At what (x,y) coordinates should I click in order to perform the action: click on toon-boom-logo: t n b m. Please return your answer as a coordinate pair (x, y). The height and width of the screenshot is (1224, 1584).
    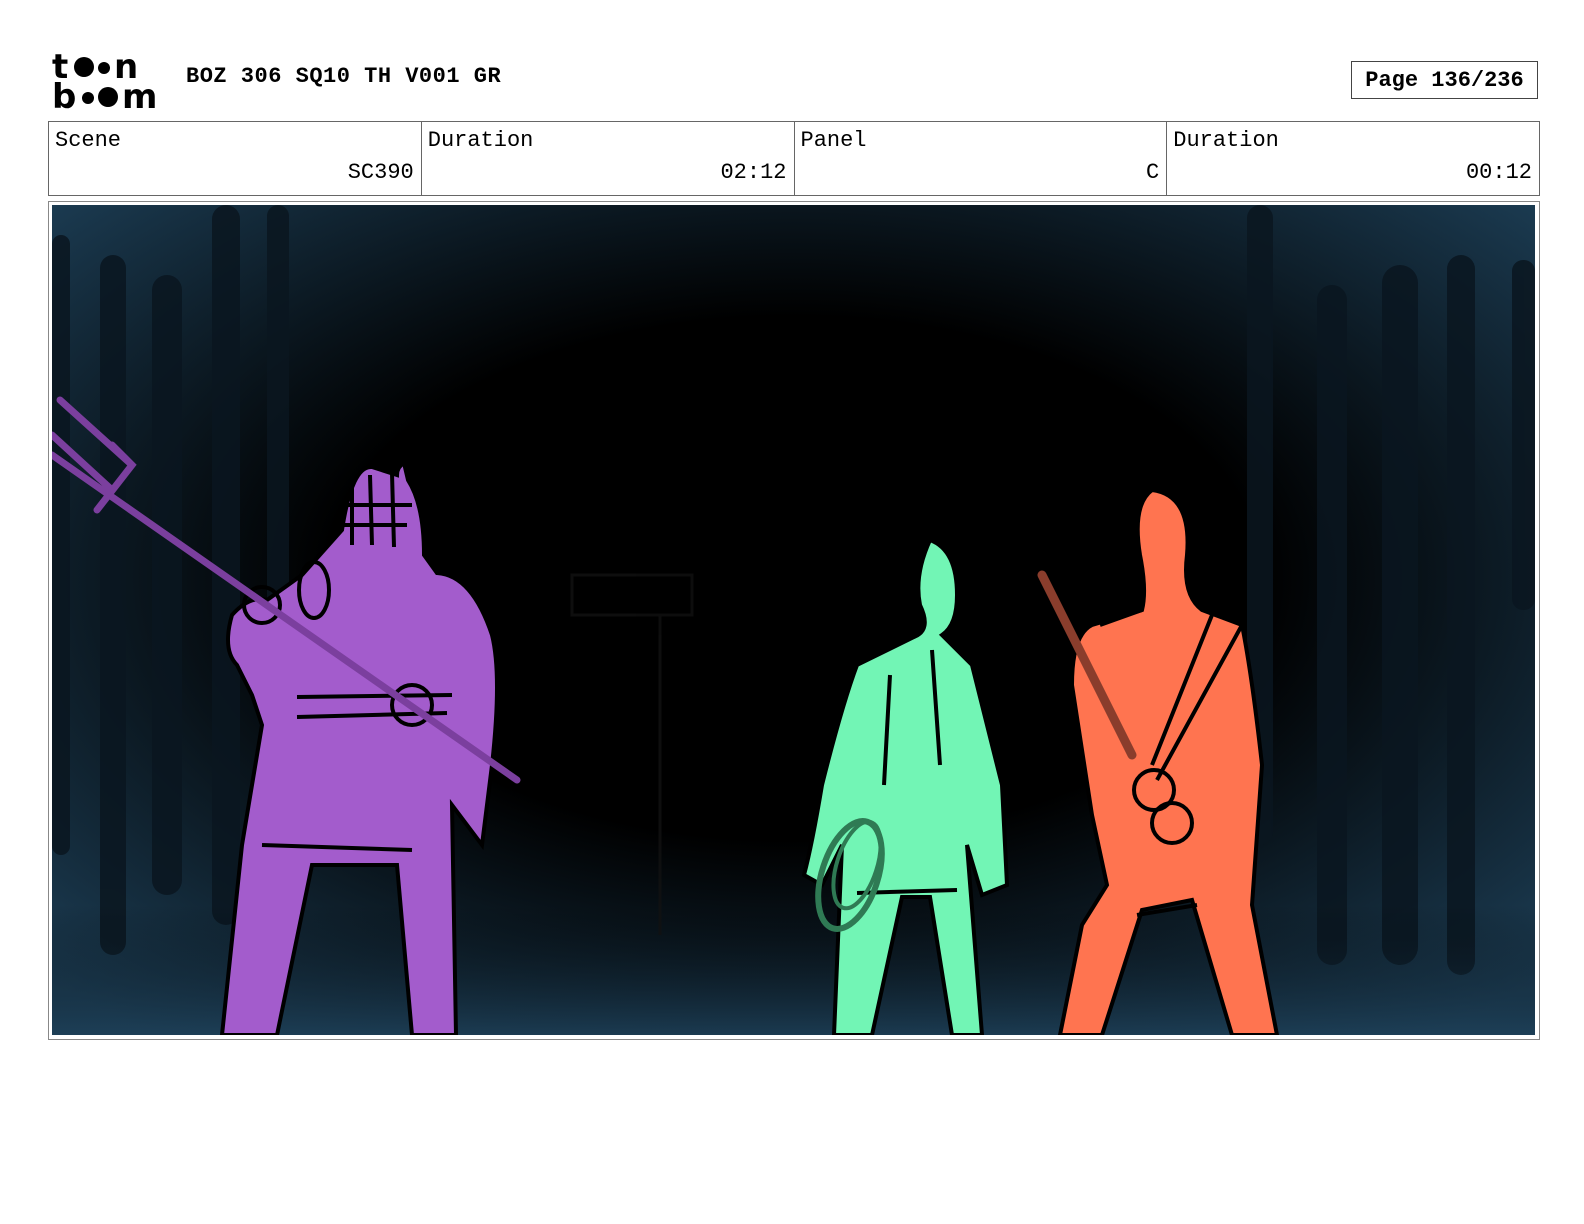
    Looking at the image, I should click on (108, 82).